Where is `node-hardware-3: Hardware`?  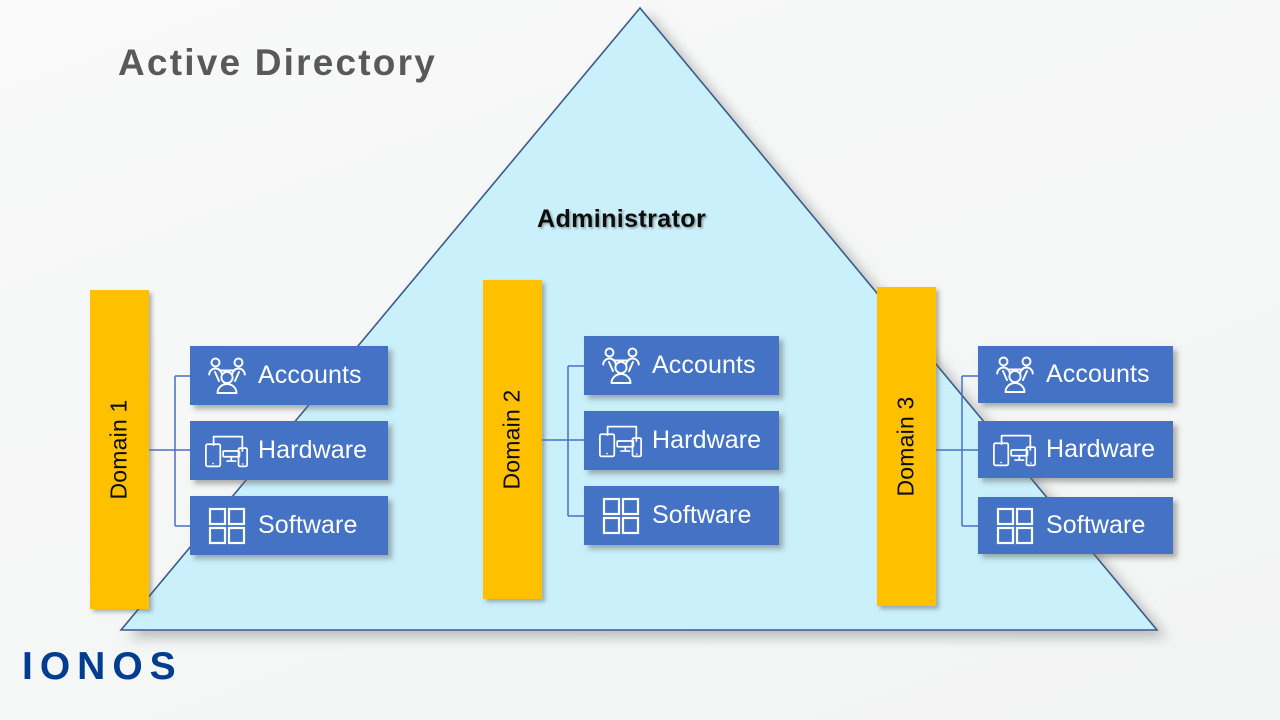 node-hardware-3: Hardware is located at coordinates (1075, 449).